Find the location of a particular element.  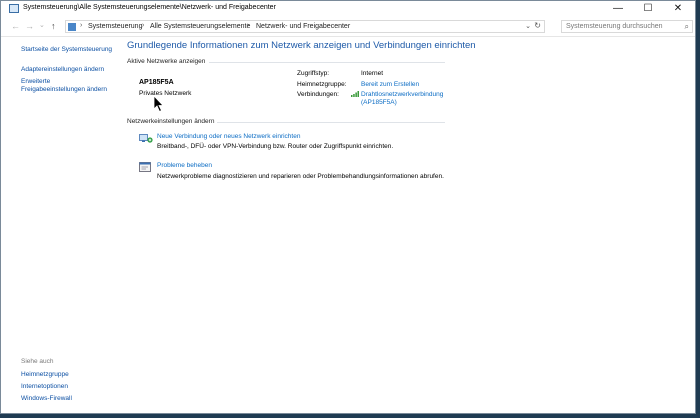

troubleshoot-icon is located at coordinates (145, 167).